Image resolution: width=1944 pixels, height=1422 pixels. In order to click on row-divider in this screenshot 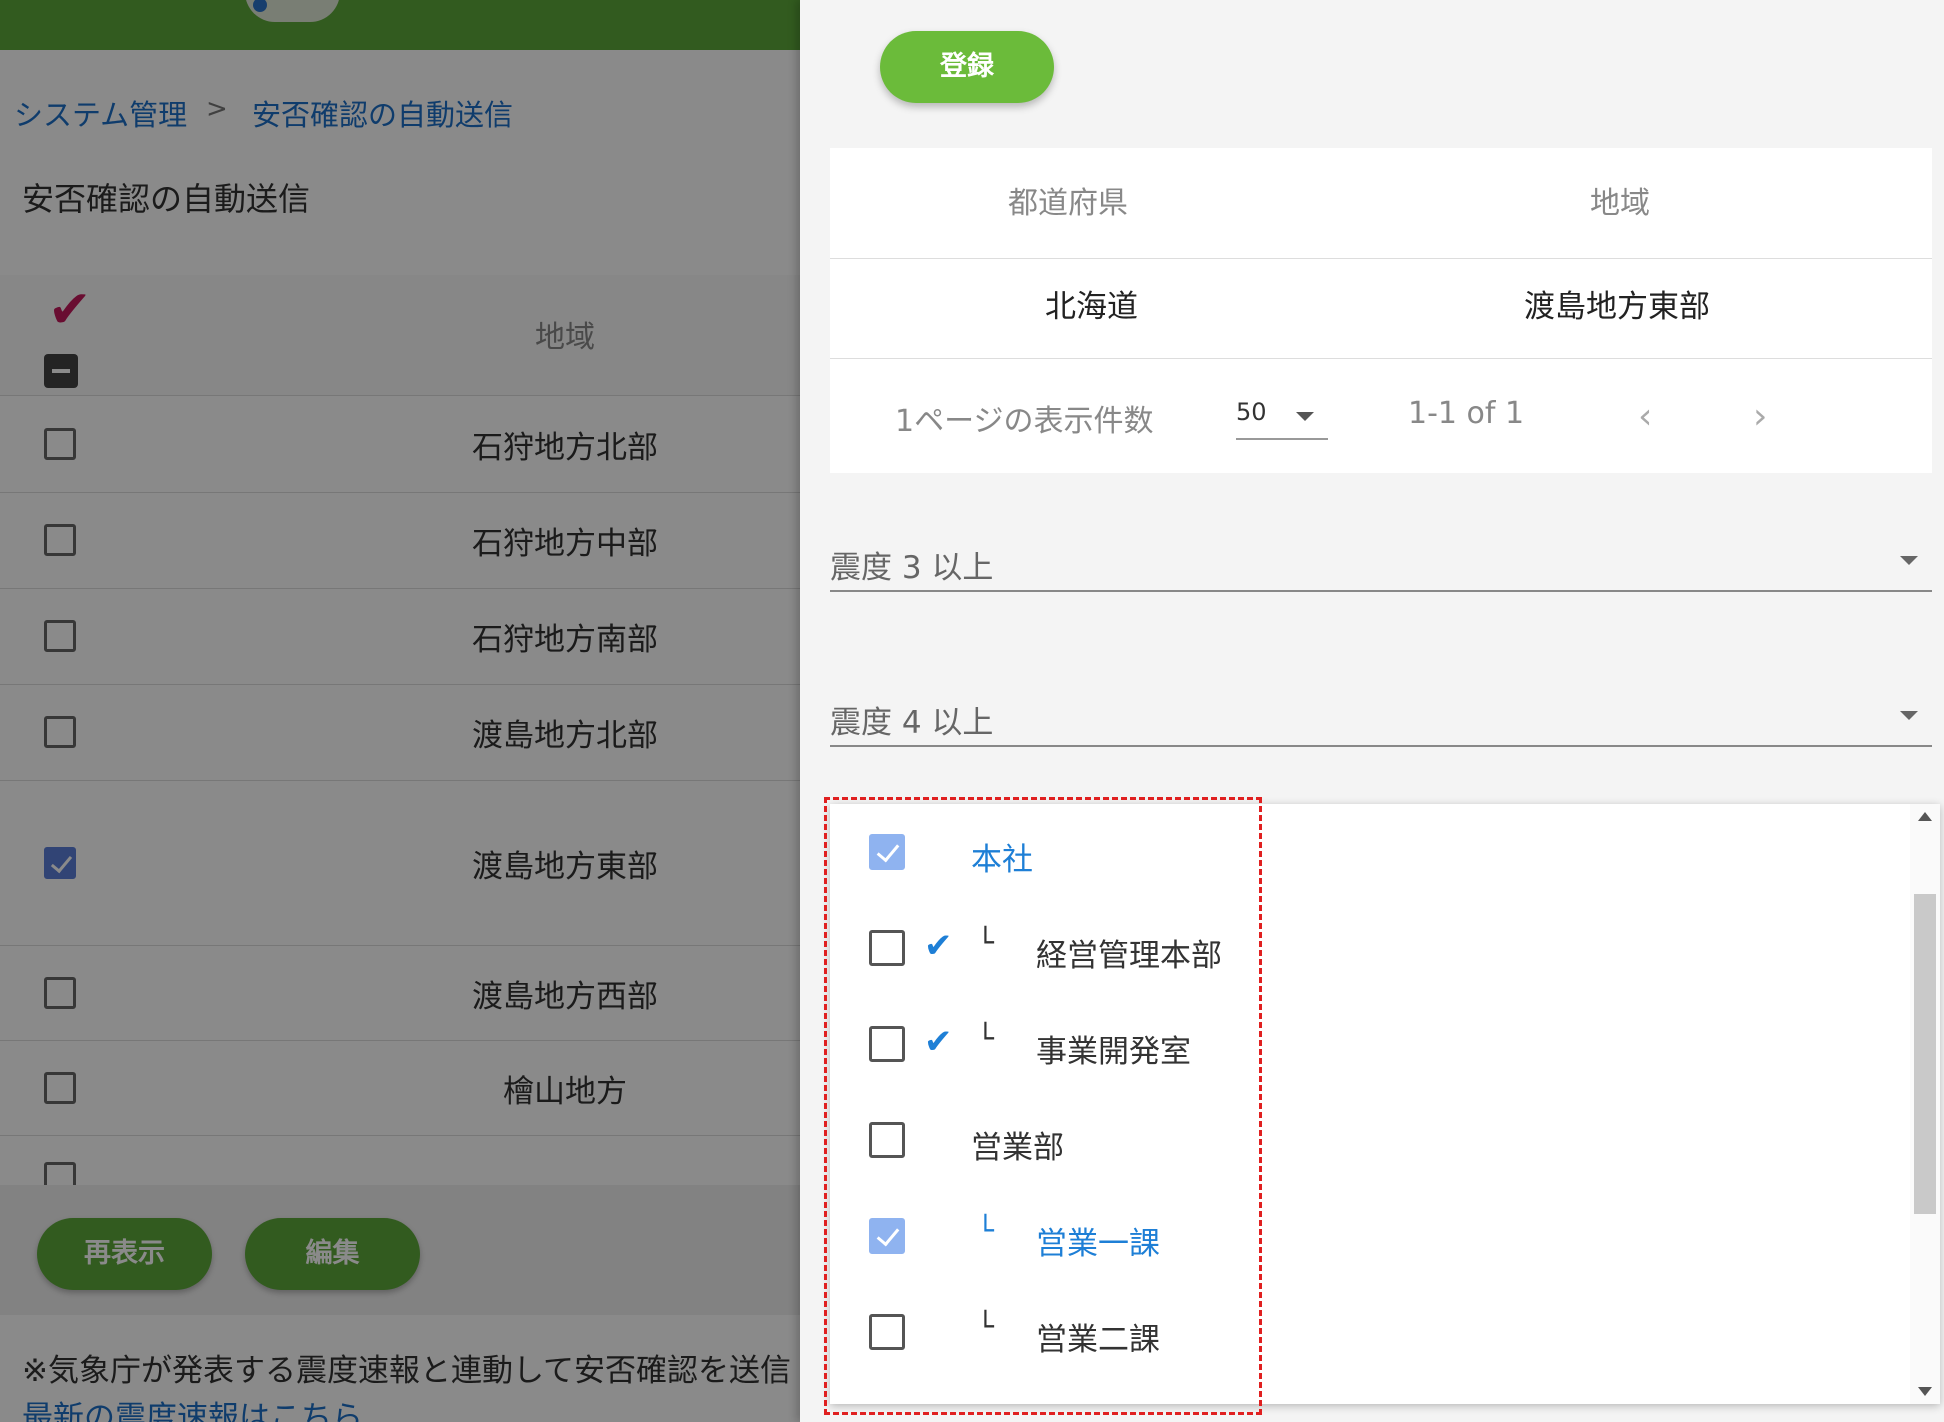, I will do `click(1381, 358)`.